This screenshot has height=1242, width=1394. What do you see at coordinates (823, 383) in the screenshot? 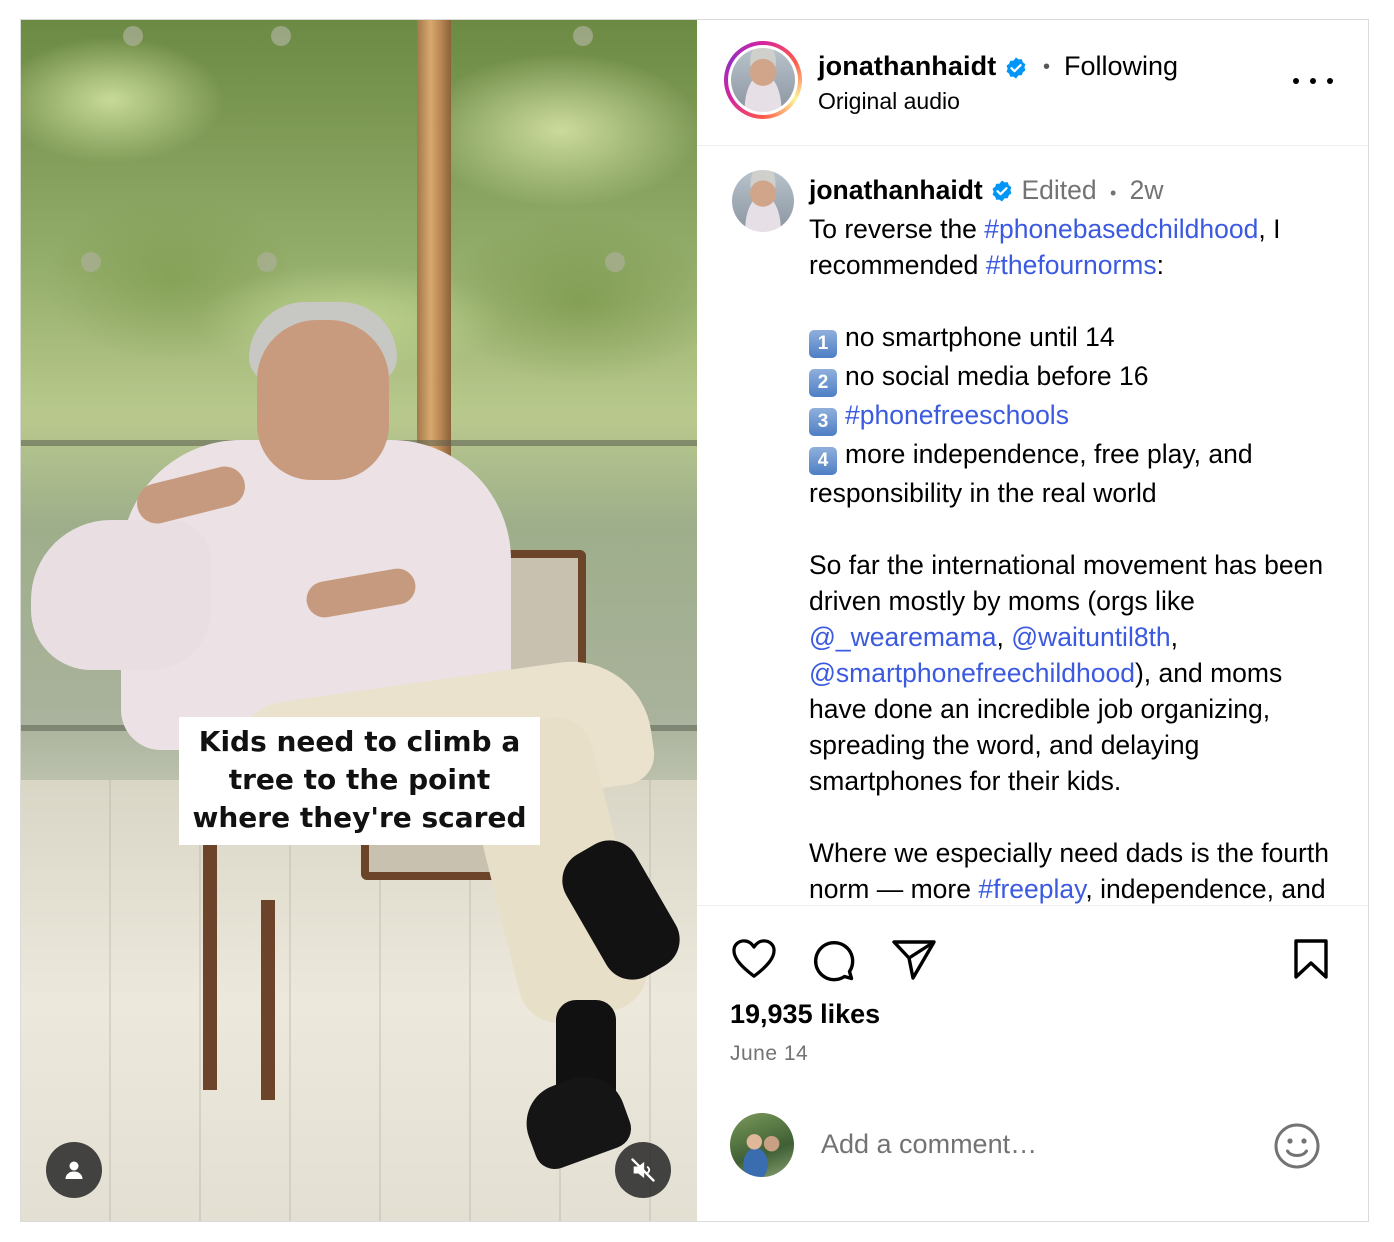
I see `keycap-two-icon: 2` at bounding box center [823, 383].